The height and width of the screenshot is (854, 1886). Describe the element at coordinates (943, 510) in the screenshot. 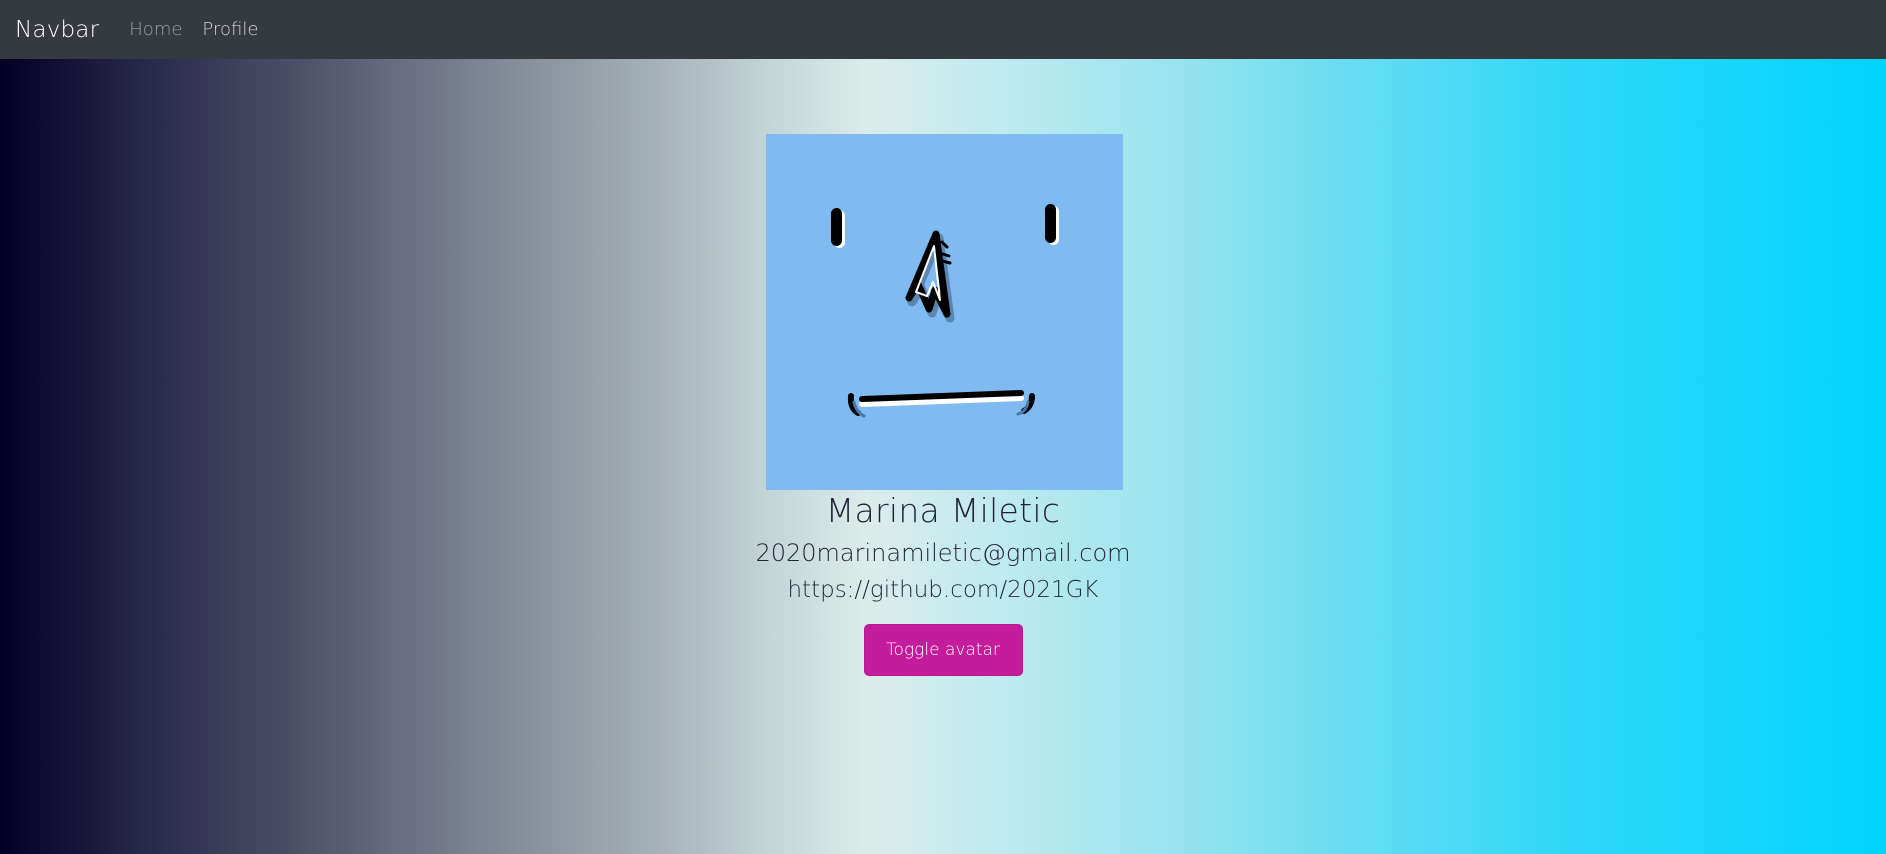

I see `profile-name: Marina Miletic` at that location.